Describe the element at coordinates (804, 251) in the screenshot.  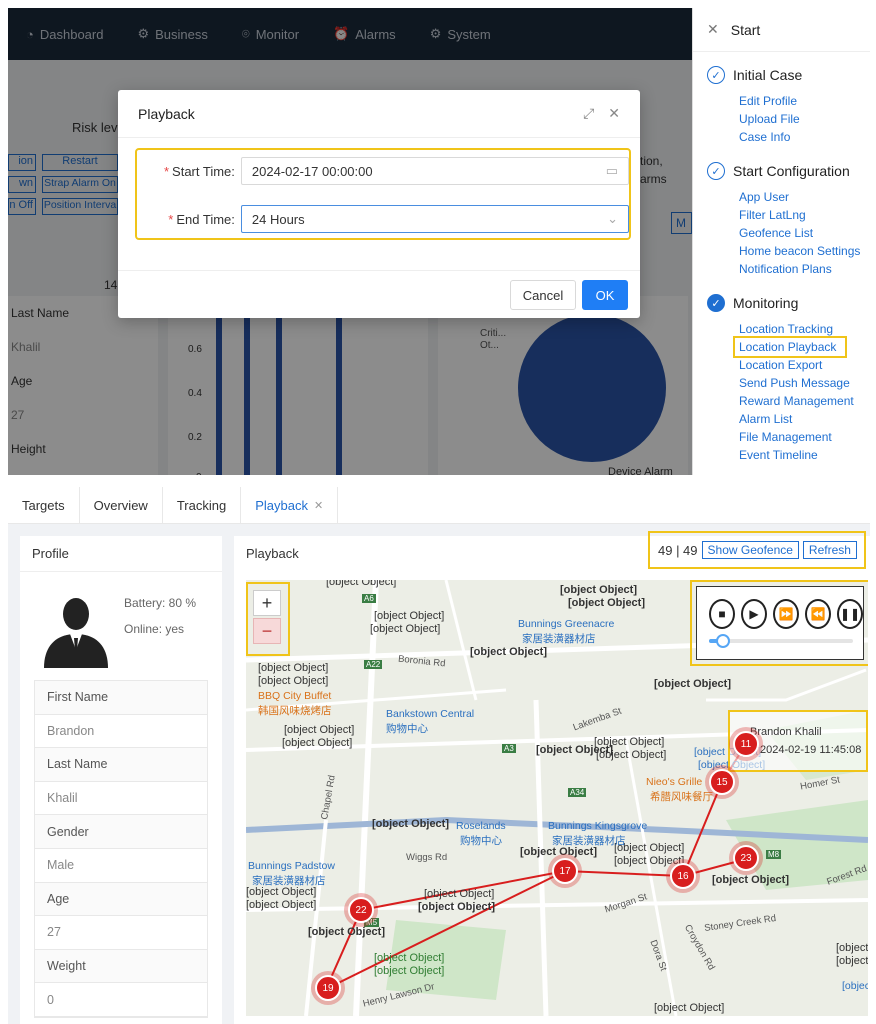
I see `link-home-beacon-settings: Home beacon Settings` at that location.